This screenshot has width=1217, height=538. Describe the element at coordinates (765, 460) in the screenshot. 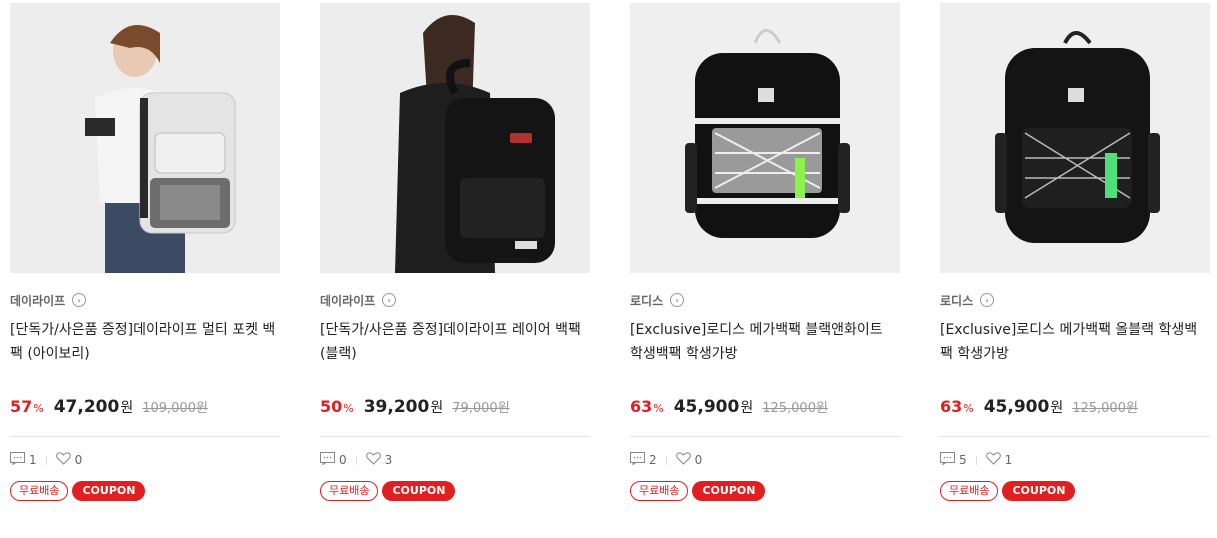

I see `stats-row: 2 0` at that location.